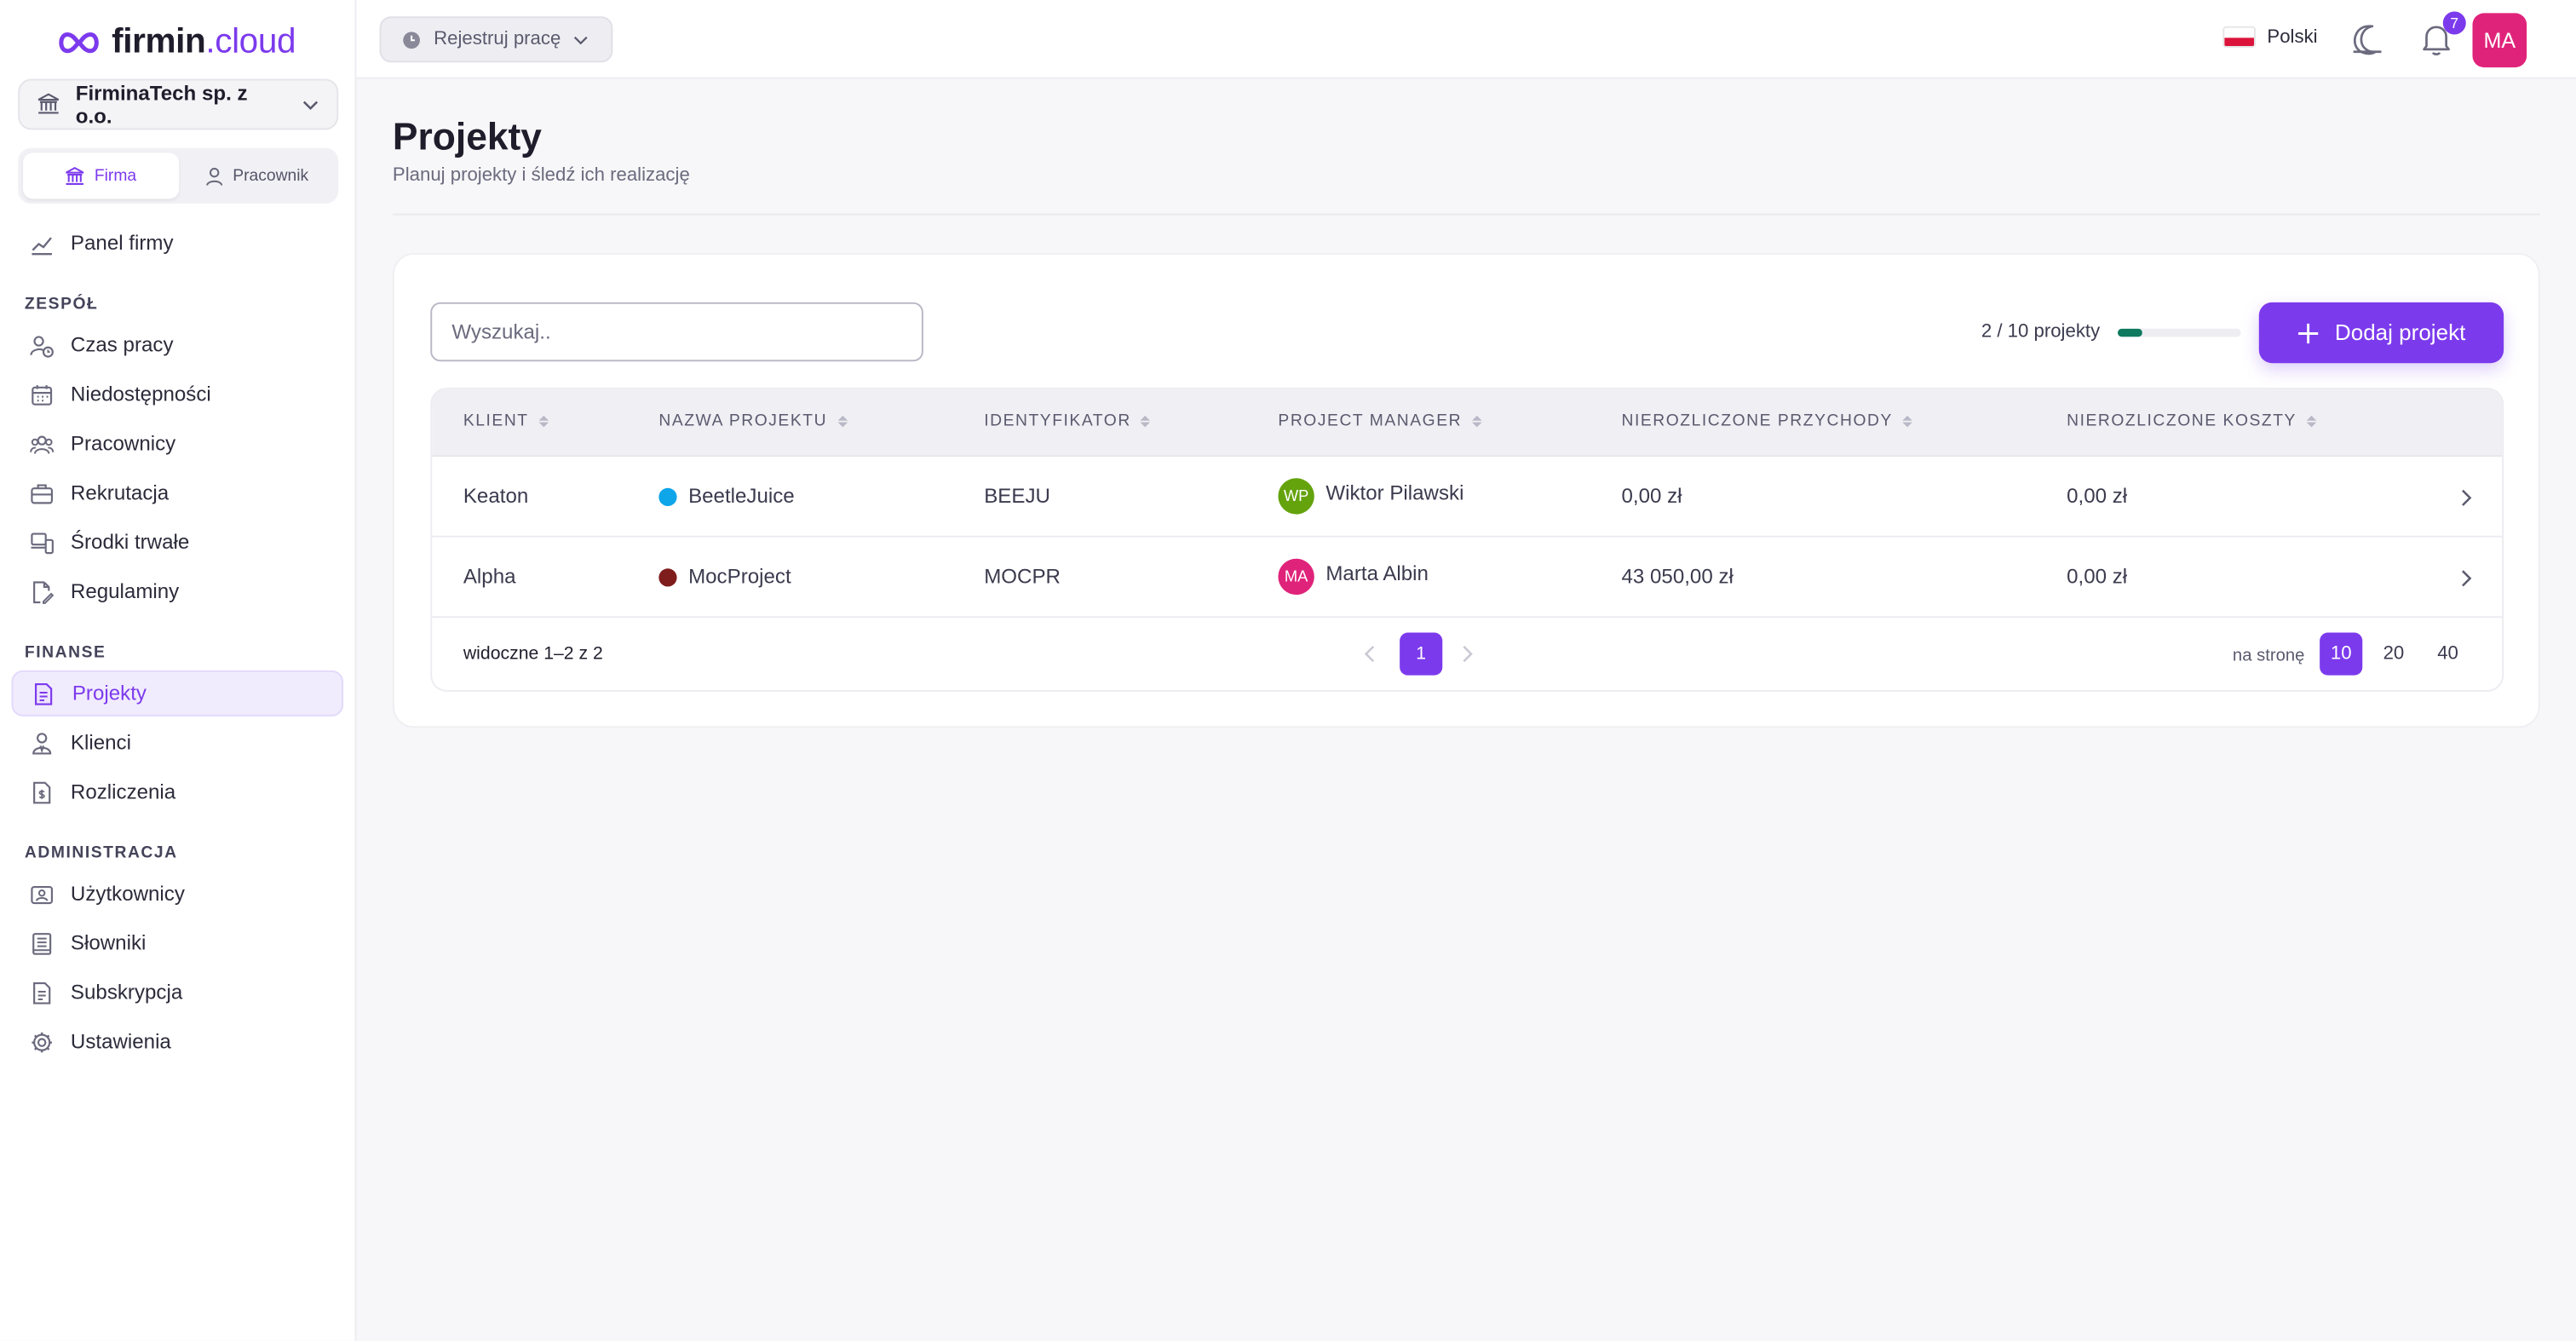 The width and height of the screenshot is (2576, 1341). Describe the element at coordinates (49, 104) in the screenshot. I see `bank-icon` at that location.